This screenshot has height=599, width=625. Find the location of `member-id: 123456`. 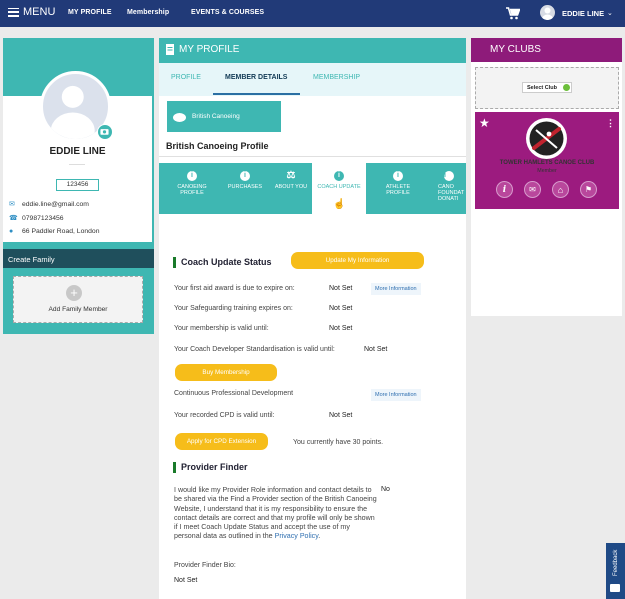

member-id: 123456 is located at coordinates (77, 185).